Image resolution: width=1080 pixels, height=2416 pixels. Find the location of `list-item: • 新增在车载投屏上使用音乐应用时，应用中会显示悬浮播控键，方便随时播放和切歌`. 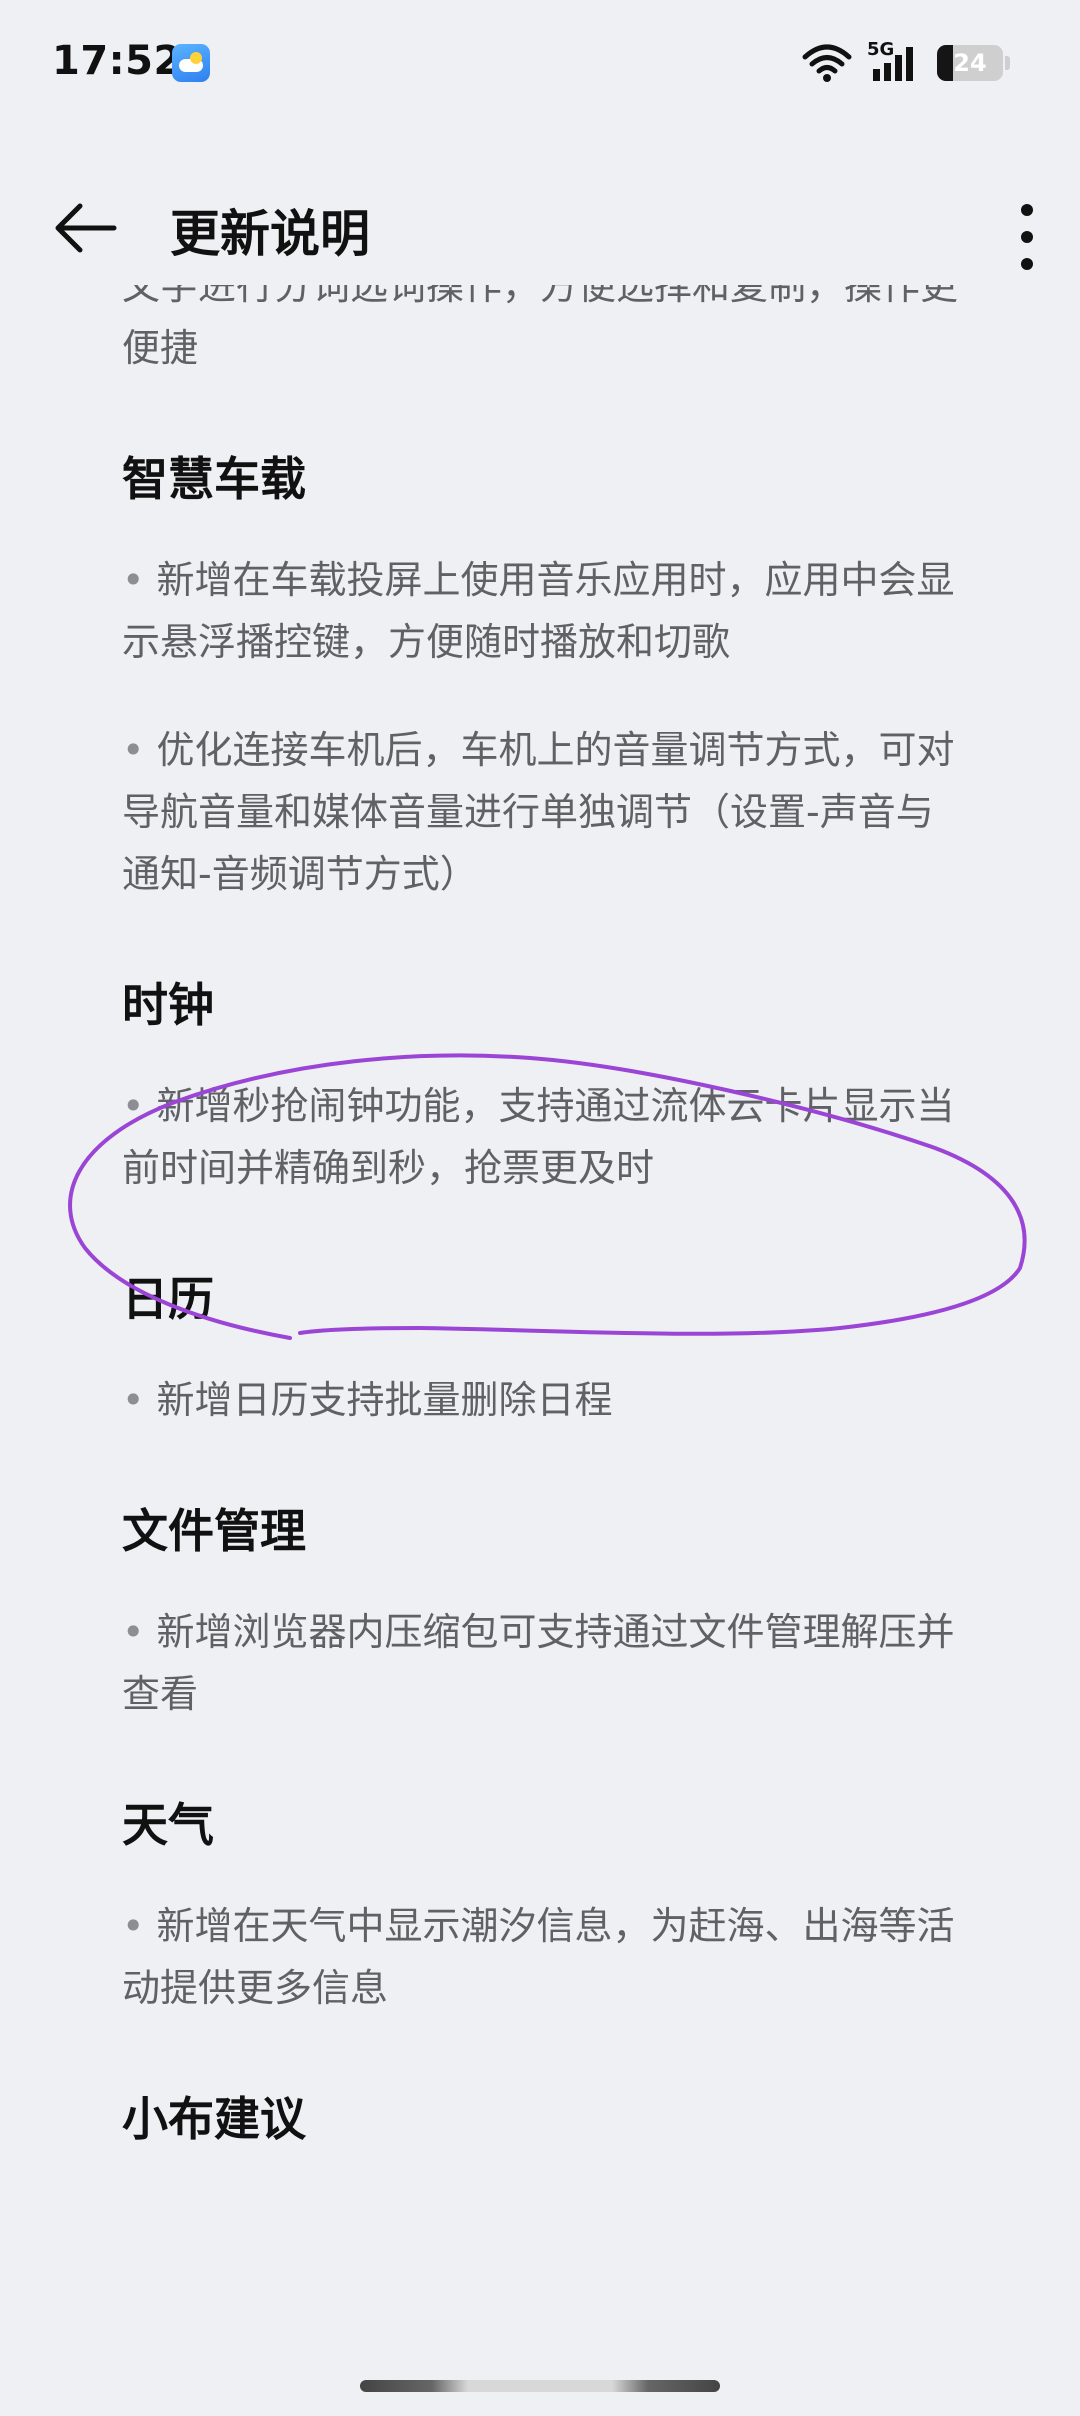

list-item: • 新增在车载投屏上使用音乐应用时，应用中会显示悬浮播控键，方便随时播放和切歌 is located at coordinates (542, 611).